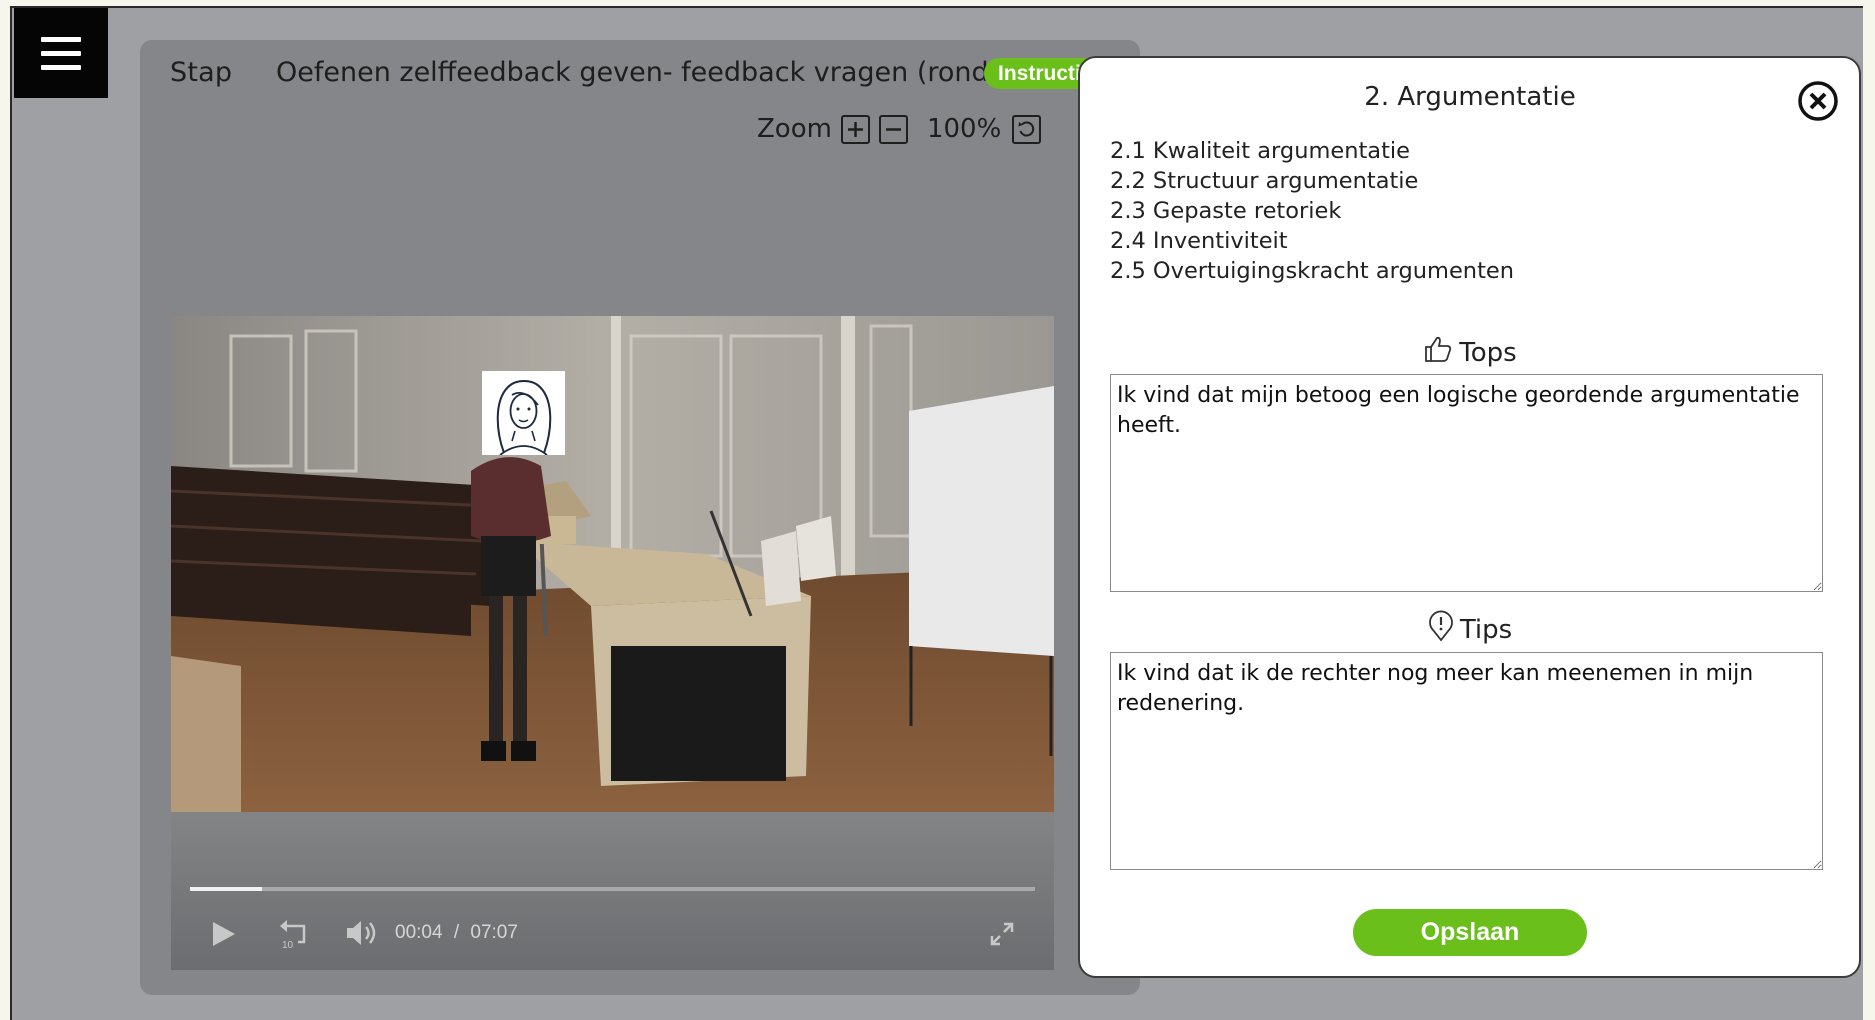 Image resolution: width=1875 pixels, height=1020 pixels. What do you see at coordinates (1438, 352) in the screenshot?
I see `thumbs-up-icon` at bounding box center [1438, 352].